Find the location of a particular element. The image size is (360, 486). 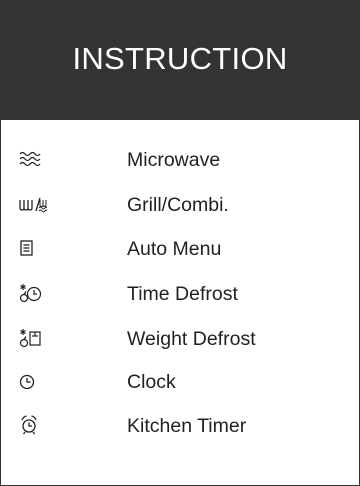

kitchen-timer-icon is located at coordinates (33, 426).